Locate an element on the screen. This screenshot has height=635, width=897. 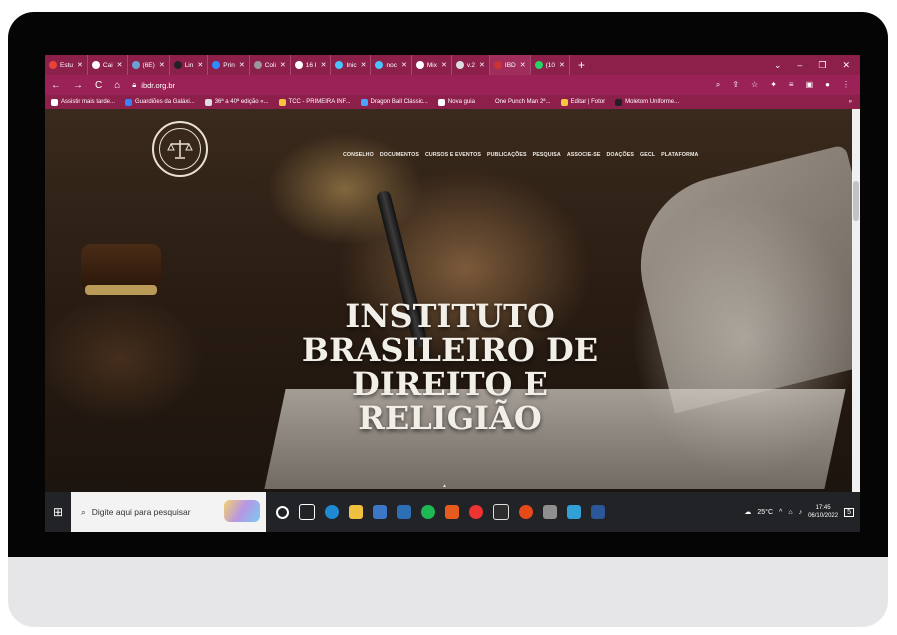
browser-tab: noc ✕ is located at coordinates (391, 65).